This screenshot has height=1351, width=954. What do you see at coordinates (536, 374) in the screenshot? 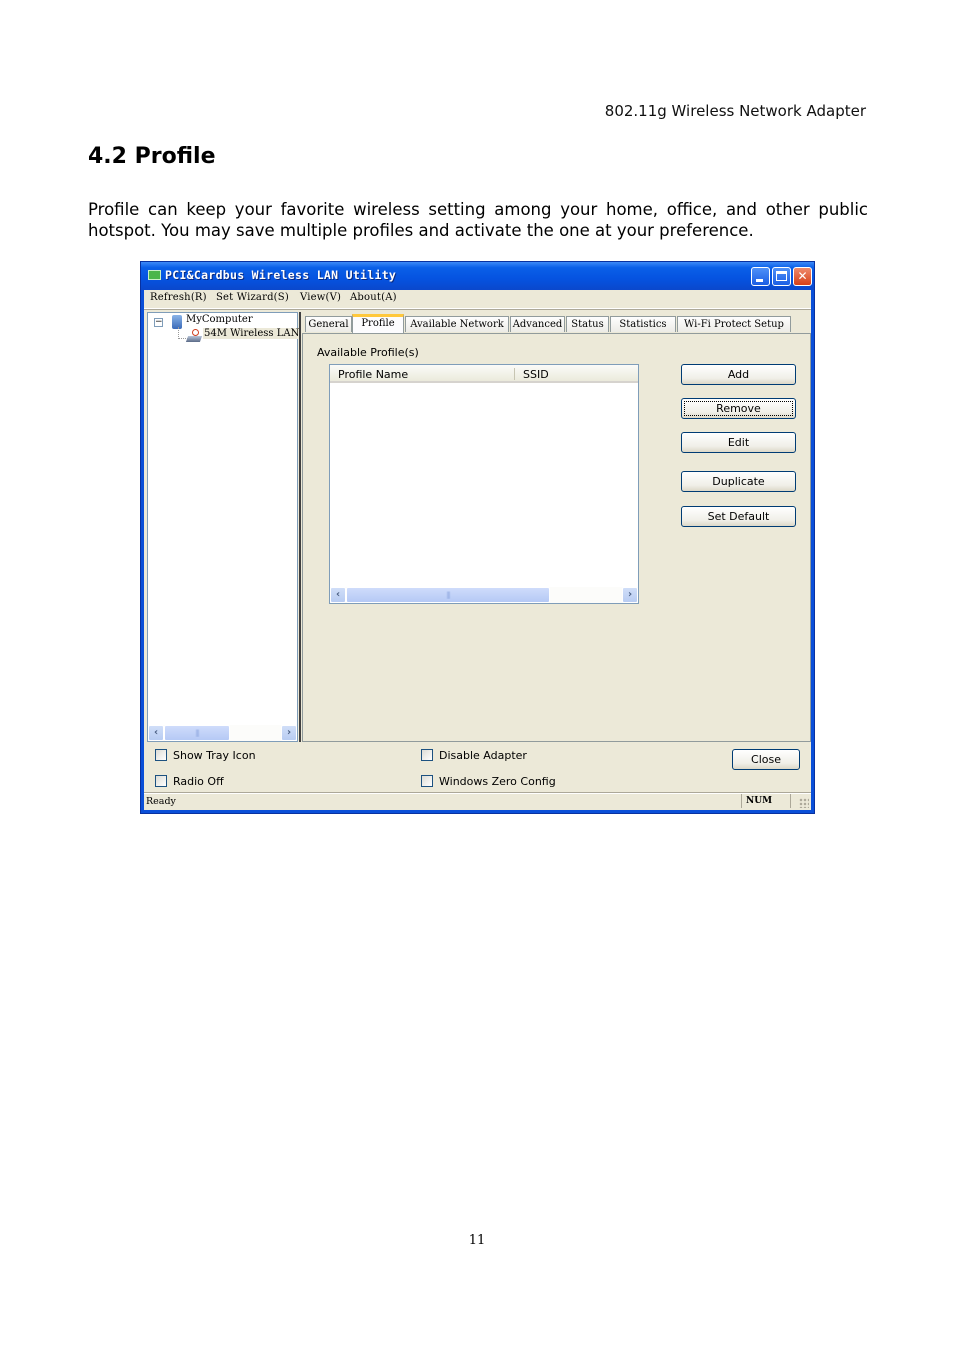
I see `column-ssid: SSID` at bounding box center [536, 374].